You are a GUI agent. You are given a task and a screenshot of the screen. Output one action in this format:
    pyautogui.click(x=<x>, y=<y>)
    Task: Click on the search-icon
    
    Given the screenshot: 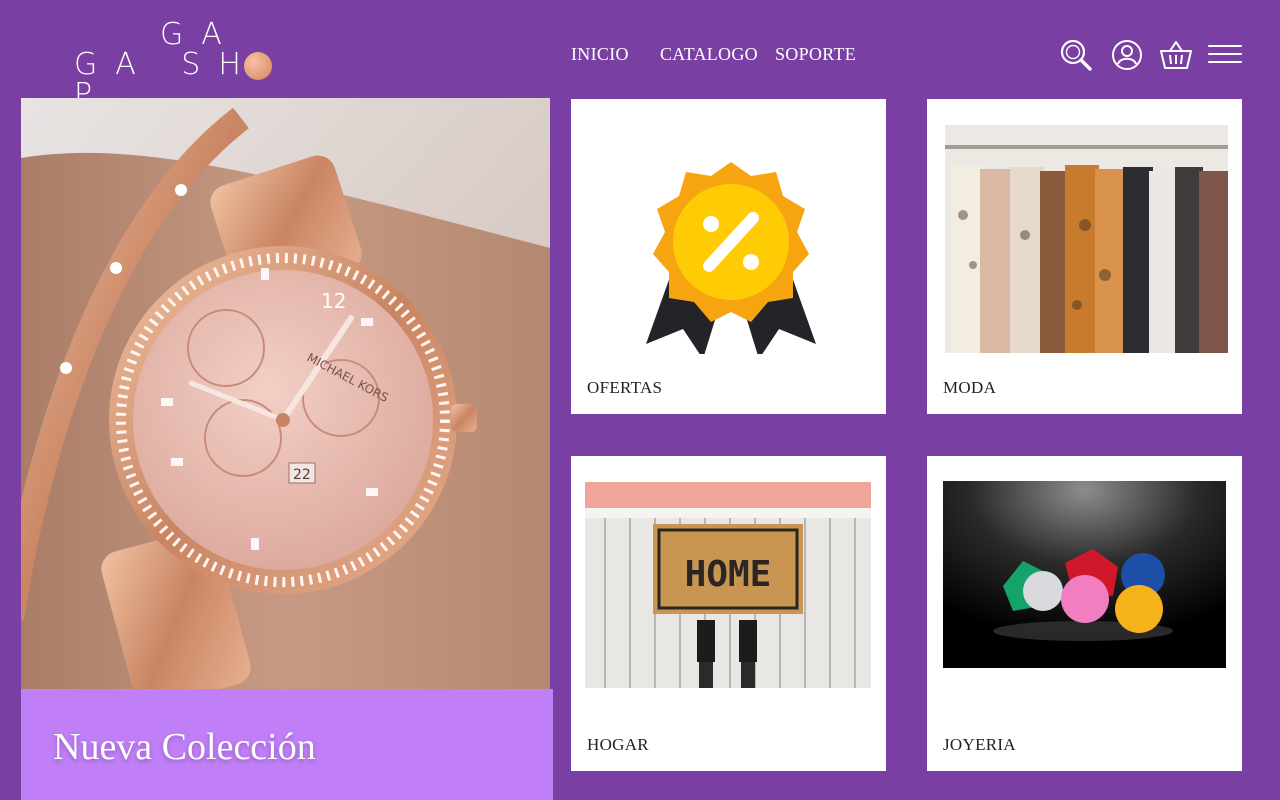 What is the action you would take?
    pyautogui.click(x=1076, y=55)
    